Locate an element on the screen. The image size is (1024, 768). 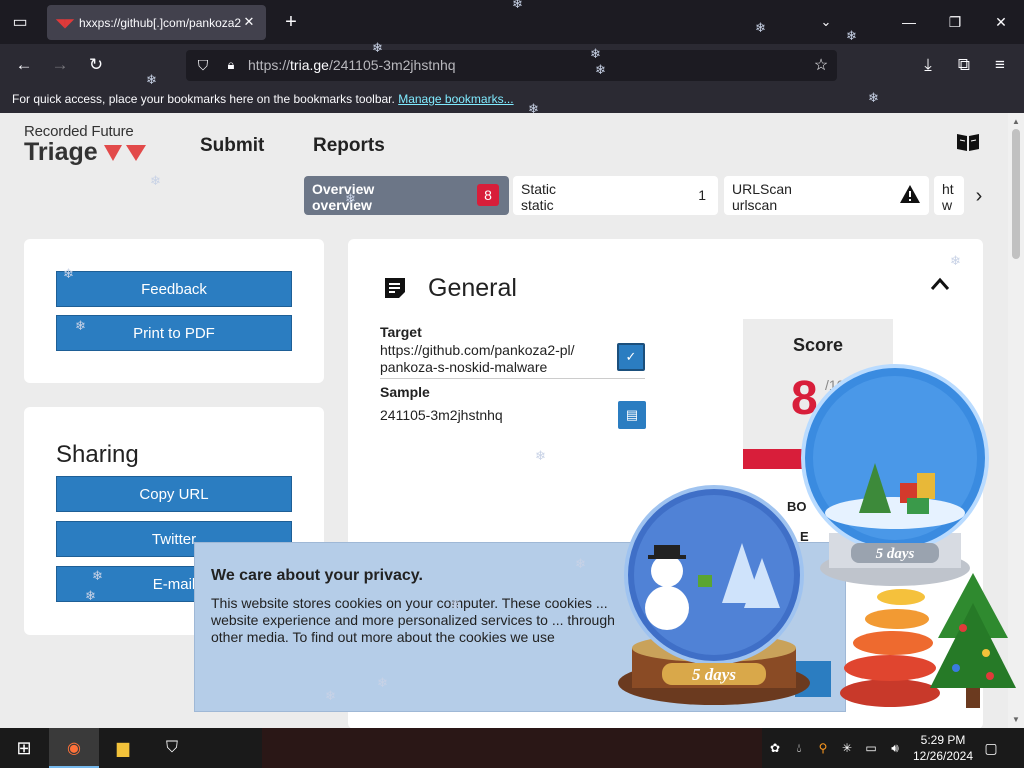
tab-static-count: 1 is located at coordinates (702, 195).